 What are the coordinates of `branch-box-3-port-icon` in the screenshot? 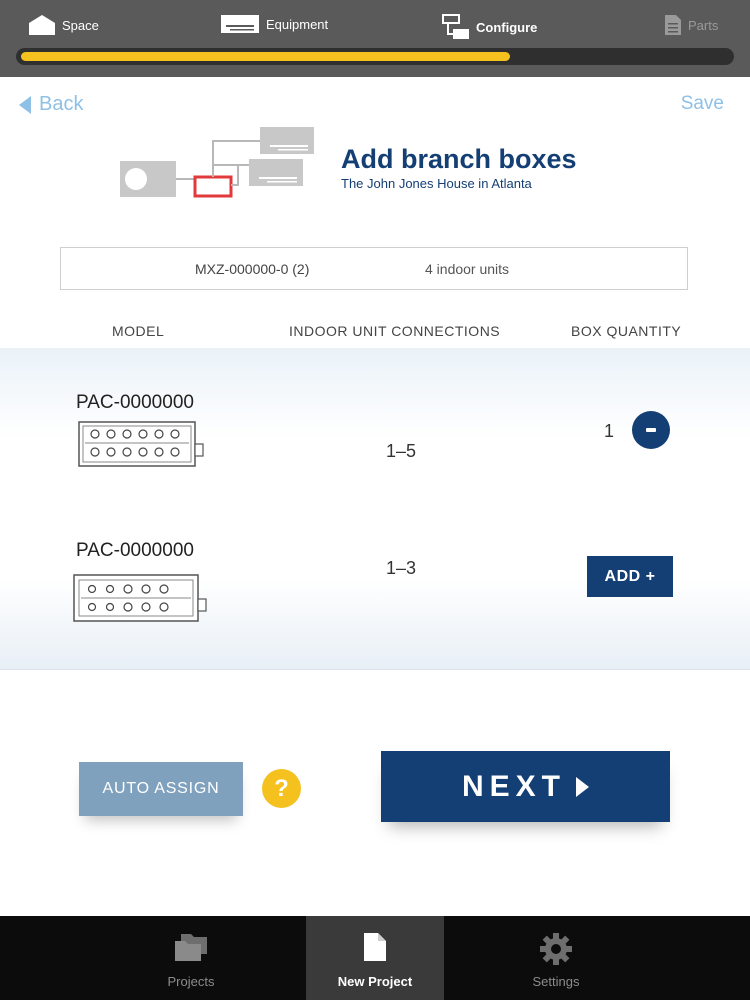 It's located at (140, 598).